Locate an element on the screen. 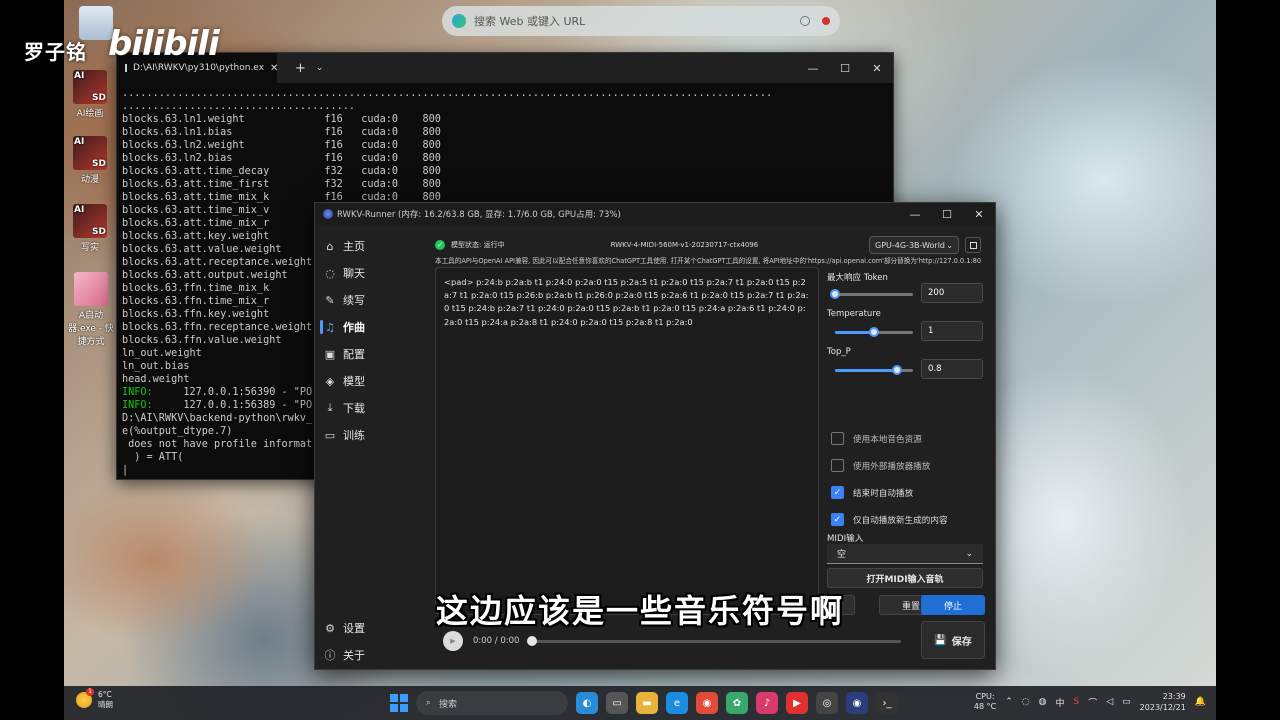  player-time: 0:00 / 0:00 is located at coordinates (496, 641).